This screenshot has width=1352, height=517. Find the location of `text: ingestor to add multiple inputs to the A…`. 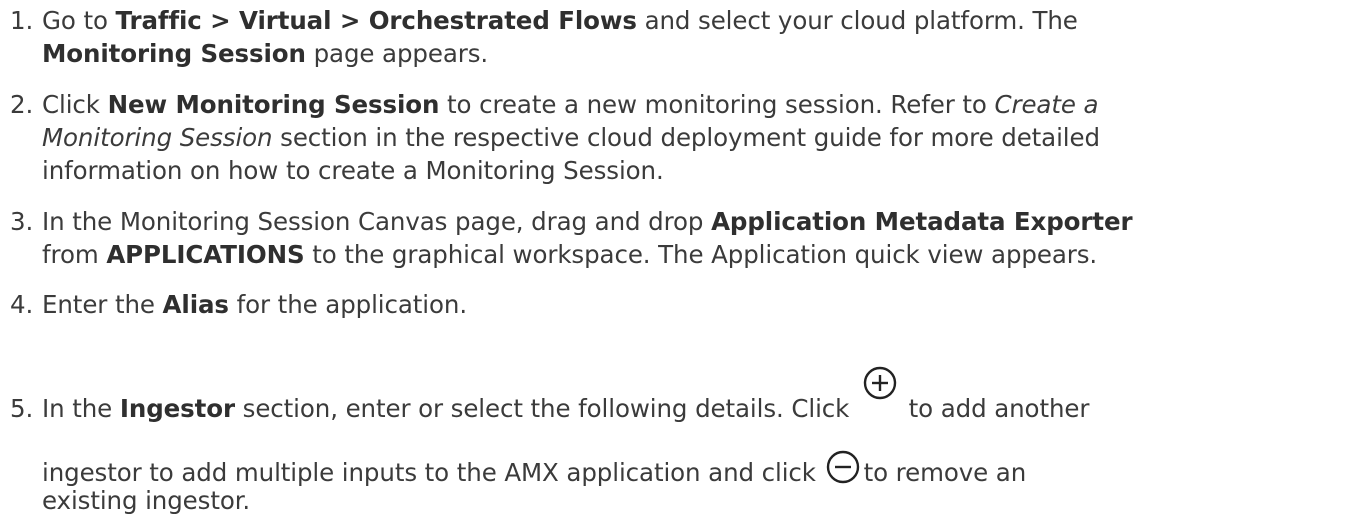

text: ingestor to add multiple inputs to the A… is located at coordinates (433, 472).